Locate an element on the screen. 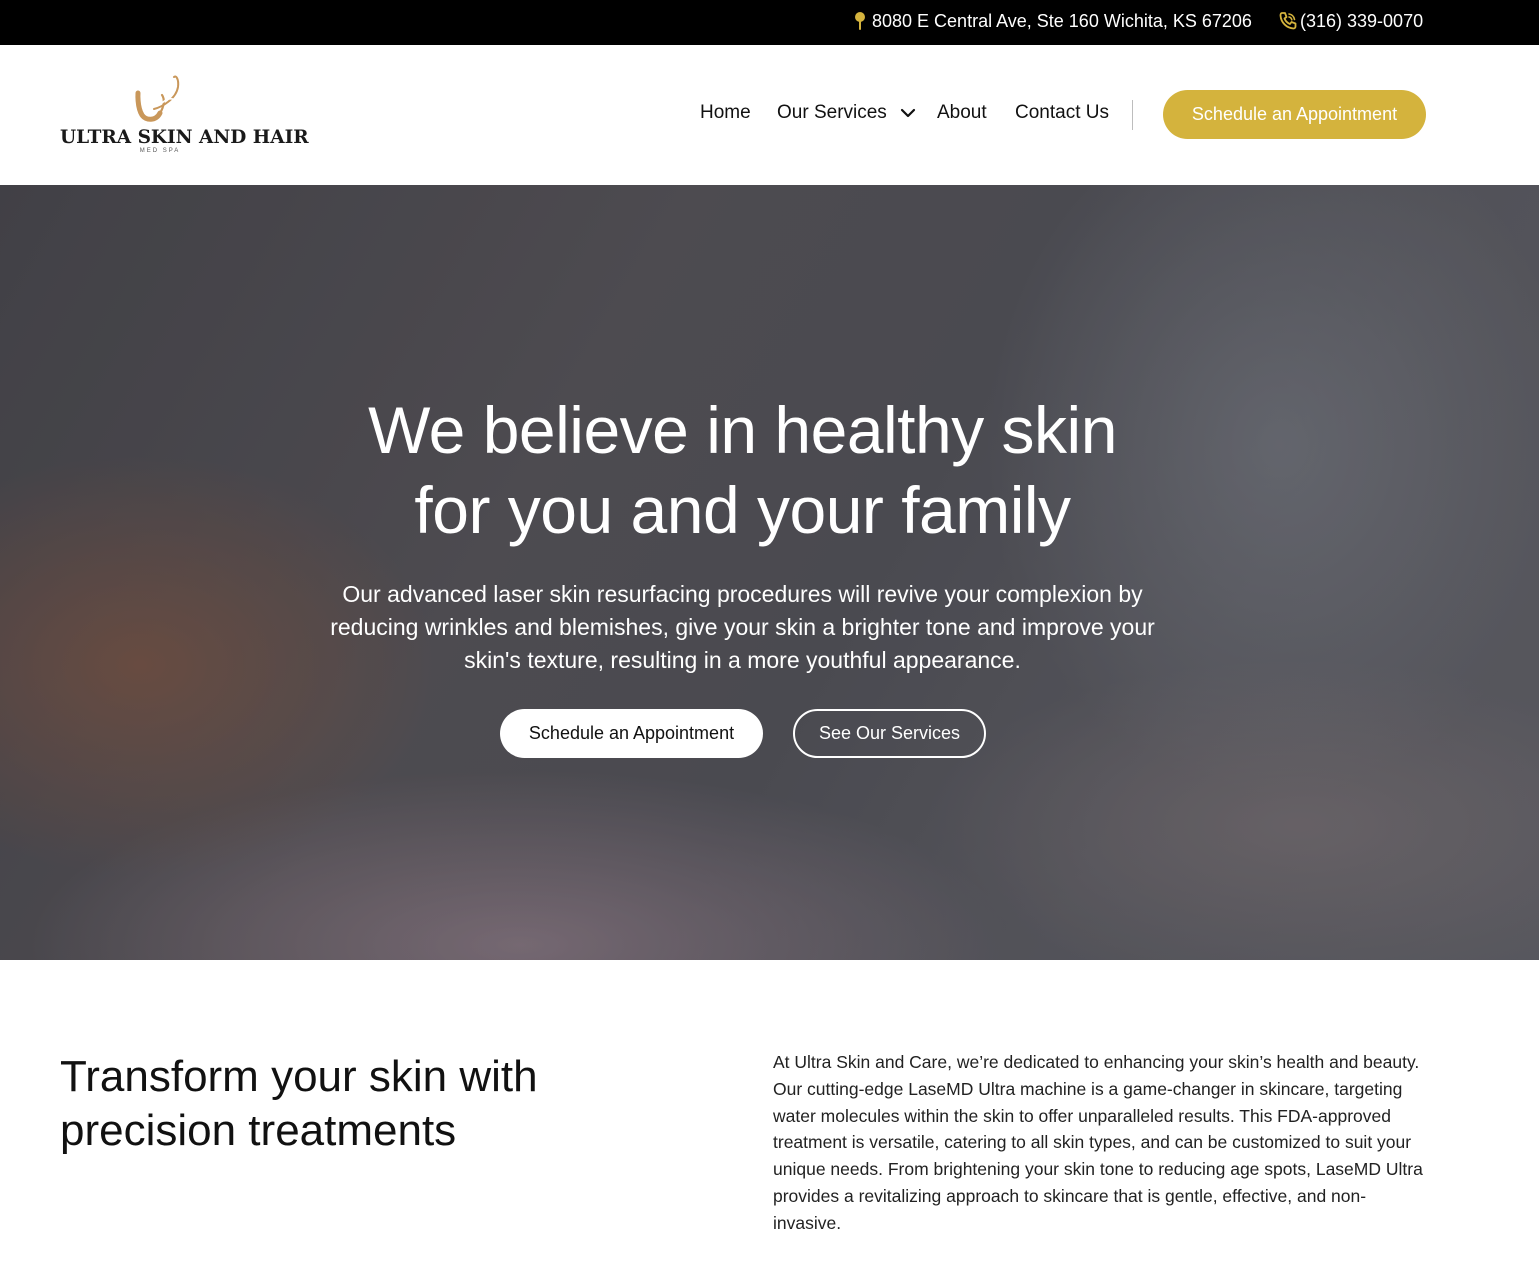  nav-home: Home is located at coordinates (725, 113).